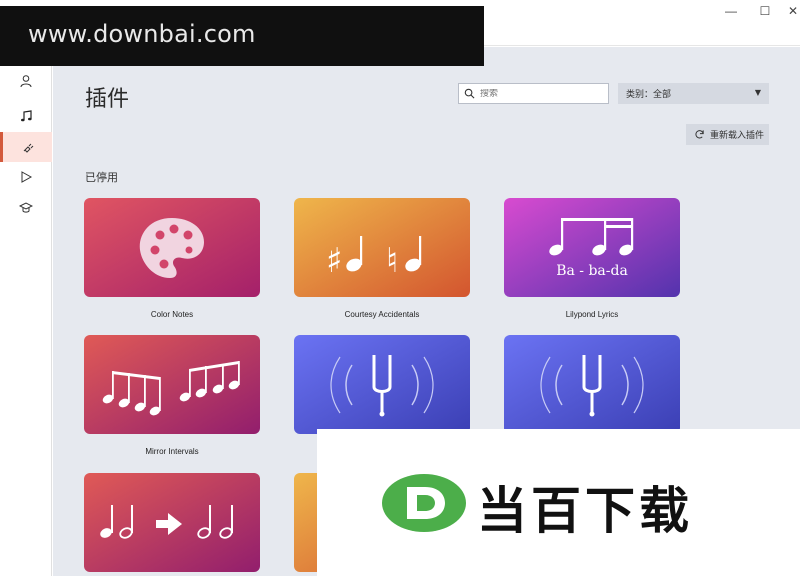 The height and width of the screenshot is (576, 800). I want to click on plugin-card-mirror-intervals, so click(172, 384).